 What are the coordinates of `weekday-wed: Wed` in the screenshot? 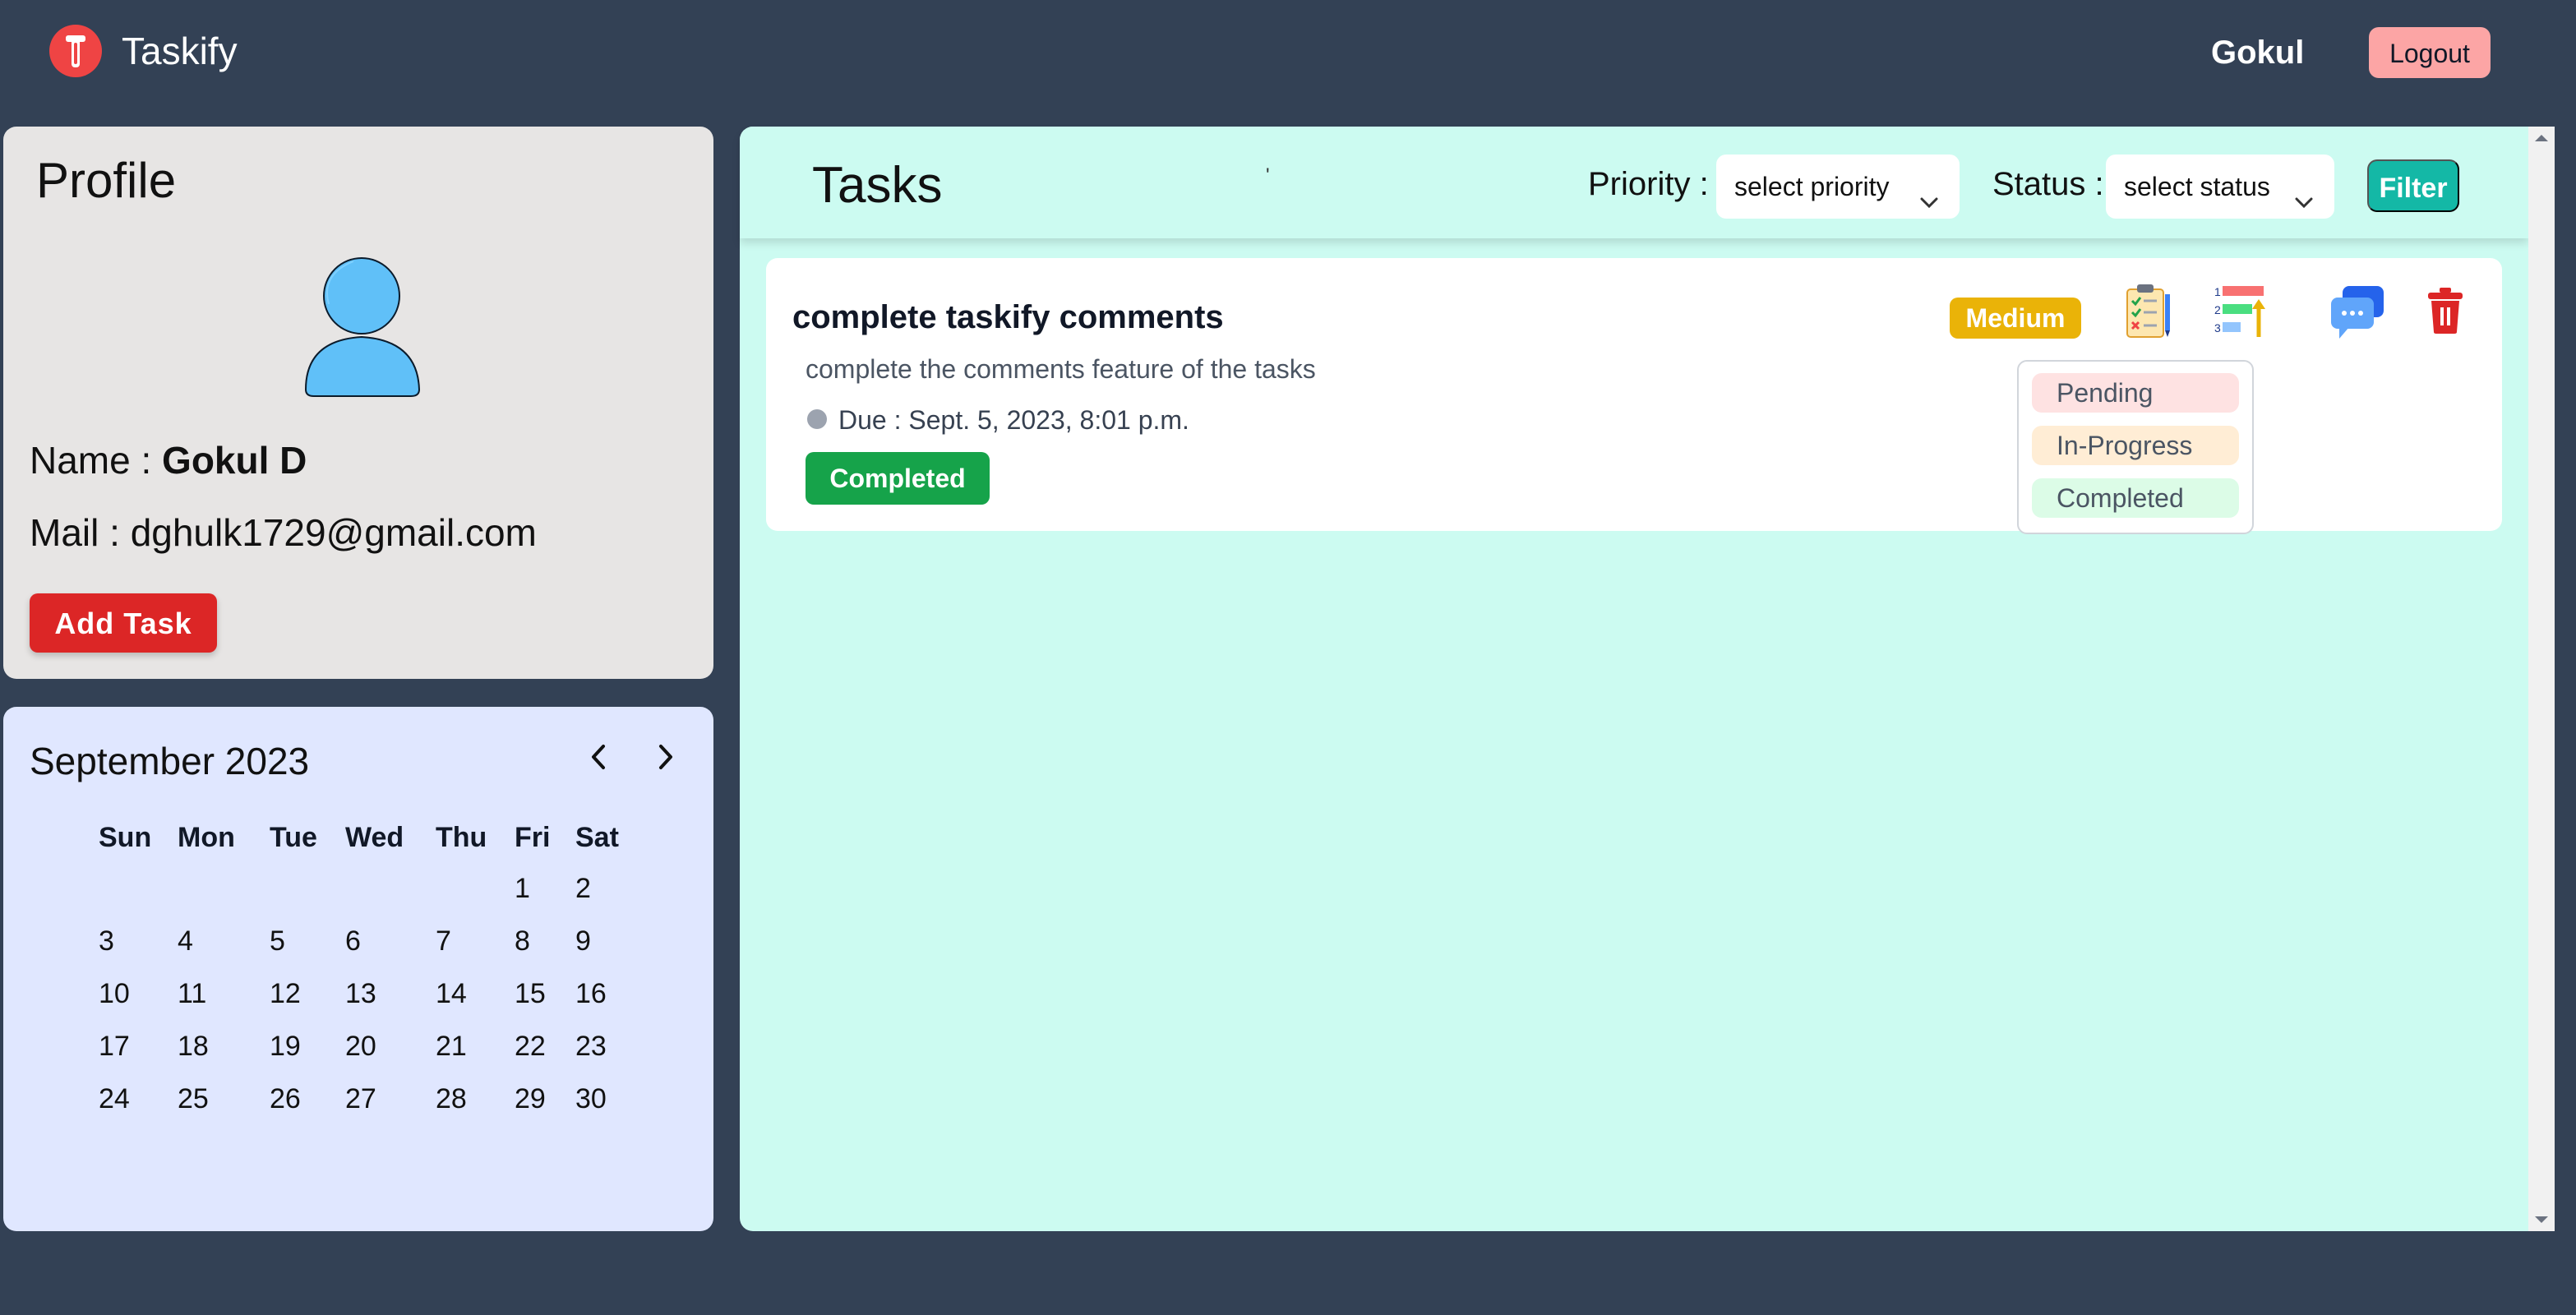 It's located at (374, 837).